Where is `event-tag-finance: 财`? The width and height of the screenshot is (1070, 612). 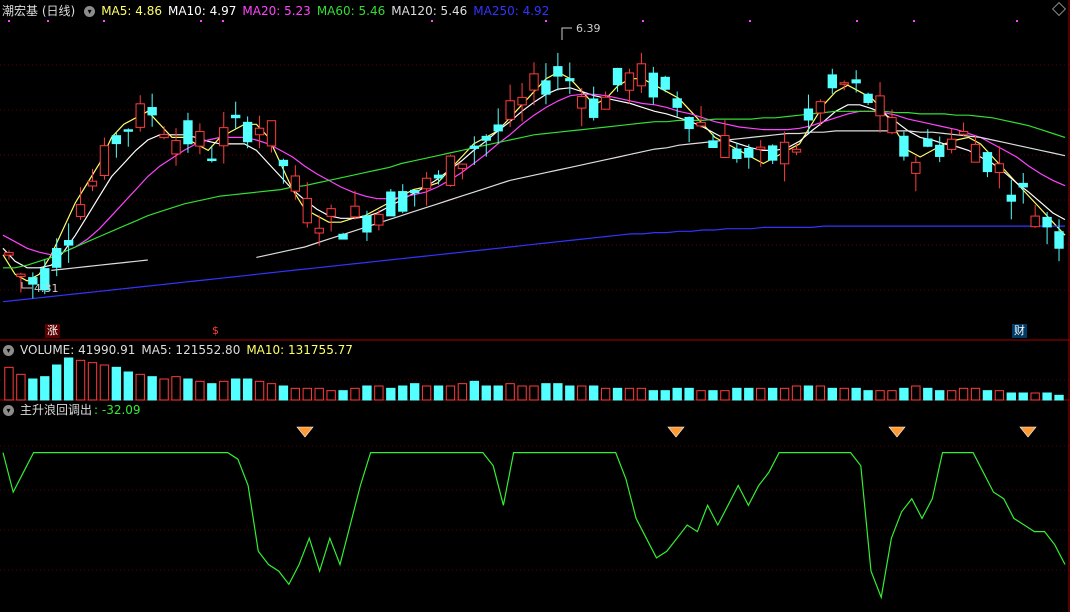 event-tag-finance: 财 is located at coordinates (1019, 331).